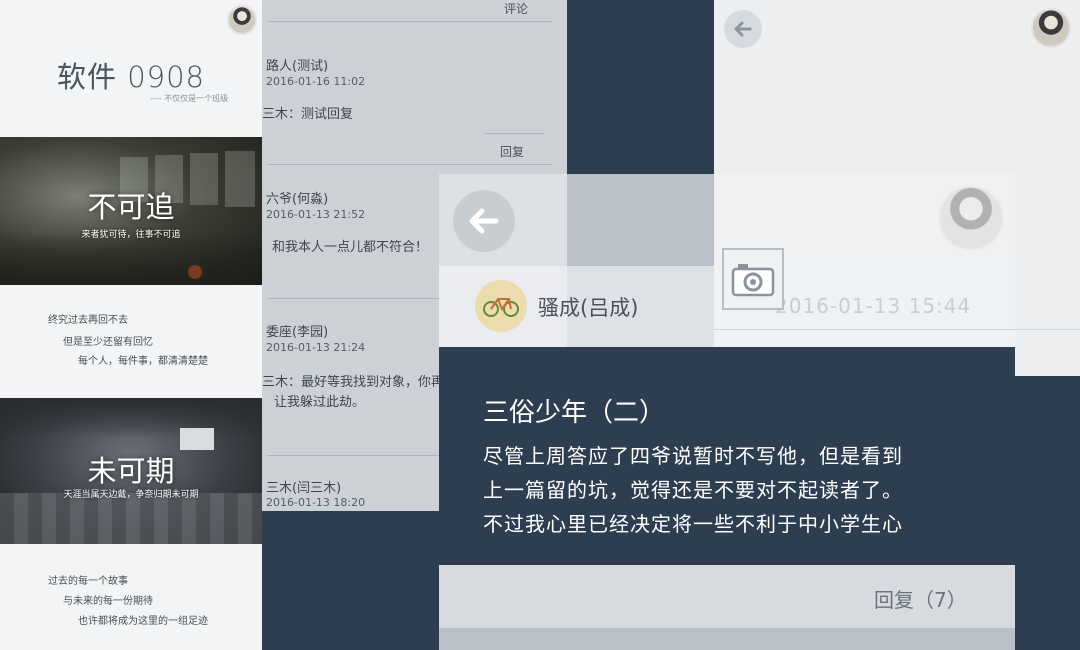  Describe the element at coordinates (131, 518) in the screenshot. I see `checkered-floor` at that location.